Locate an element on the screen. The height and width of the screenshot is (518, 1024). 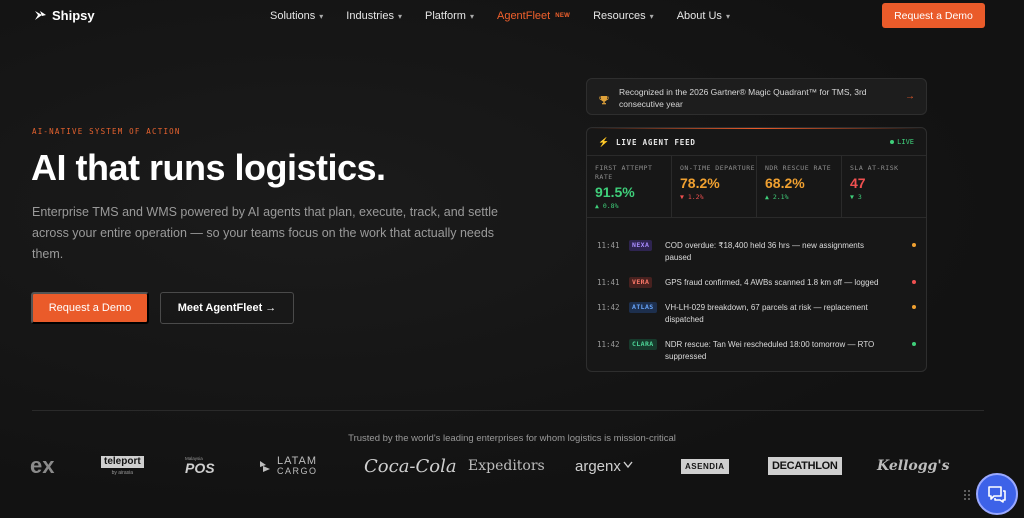
teleport-wordmark: teleport is located at coordinates (122, 462).